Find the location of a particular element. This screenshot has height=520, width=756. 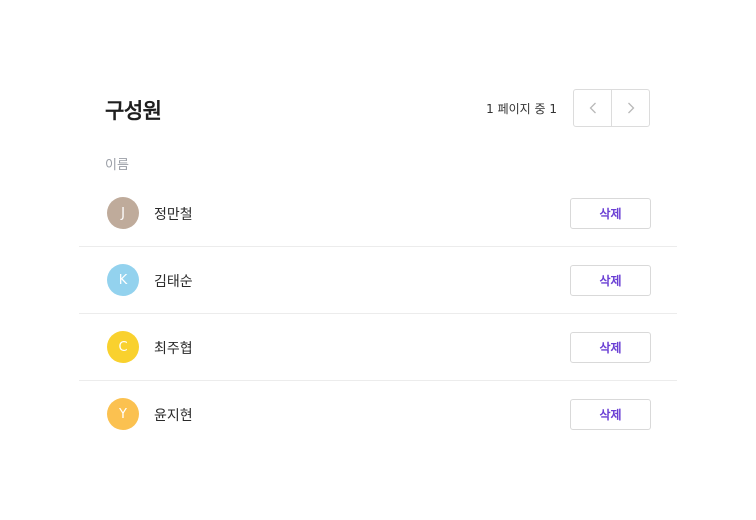

avatar: C is located at coordinates (123, 347).